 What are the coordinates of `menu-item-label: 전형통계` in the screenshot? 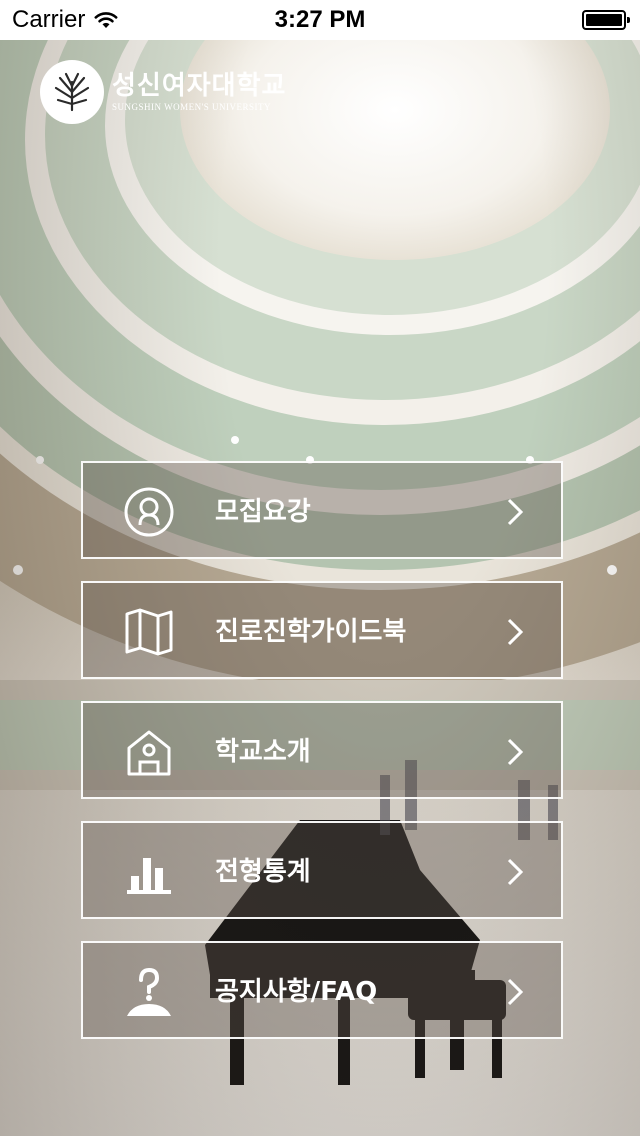 It's located at (263, 872).